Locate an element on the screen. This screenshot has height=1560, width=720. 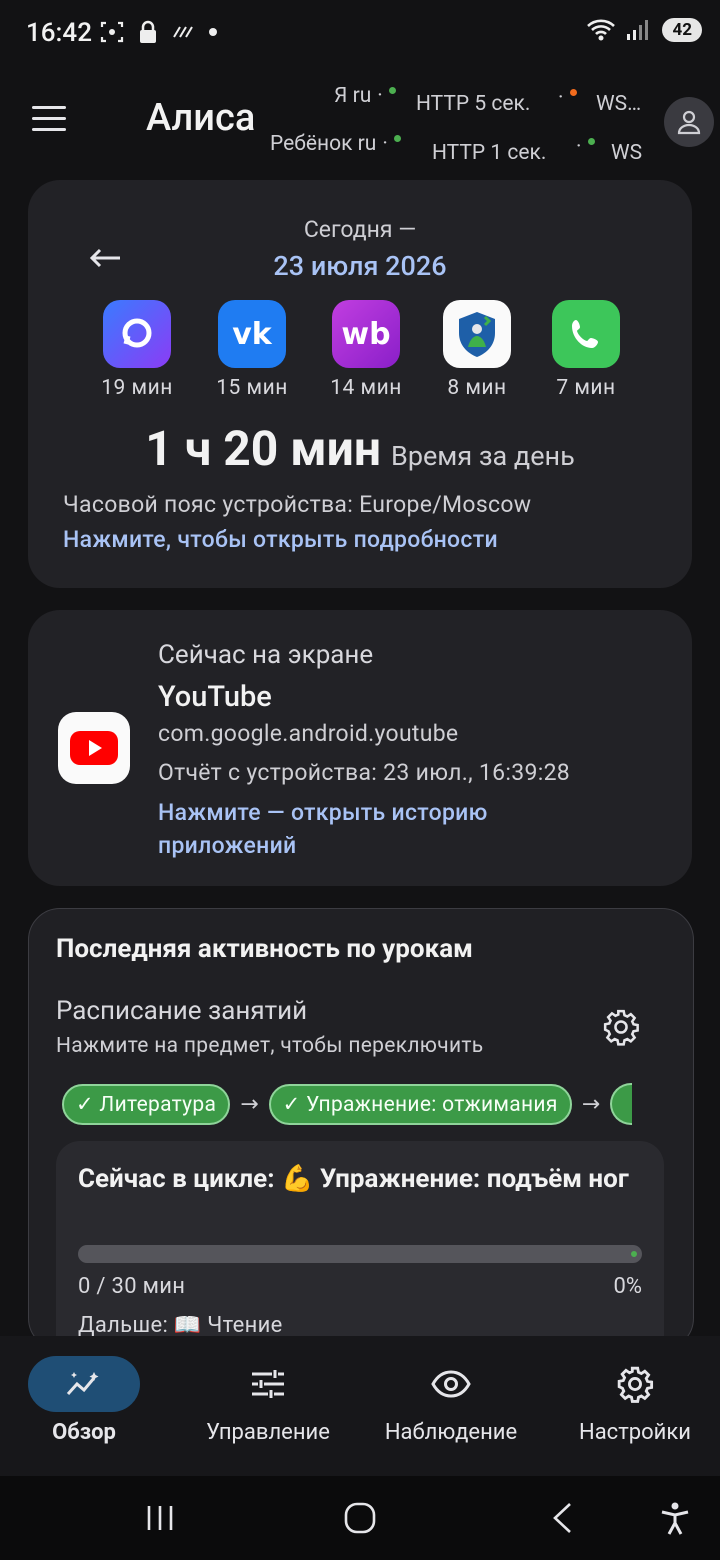
http-status-self: HTTP 5 сек. is located at coordinates (473, 104).